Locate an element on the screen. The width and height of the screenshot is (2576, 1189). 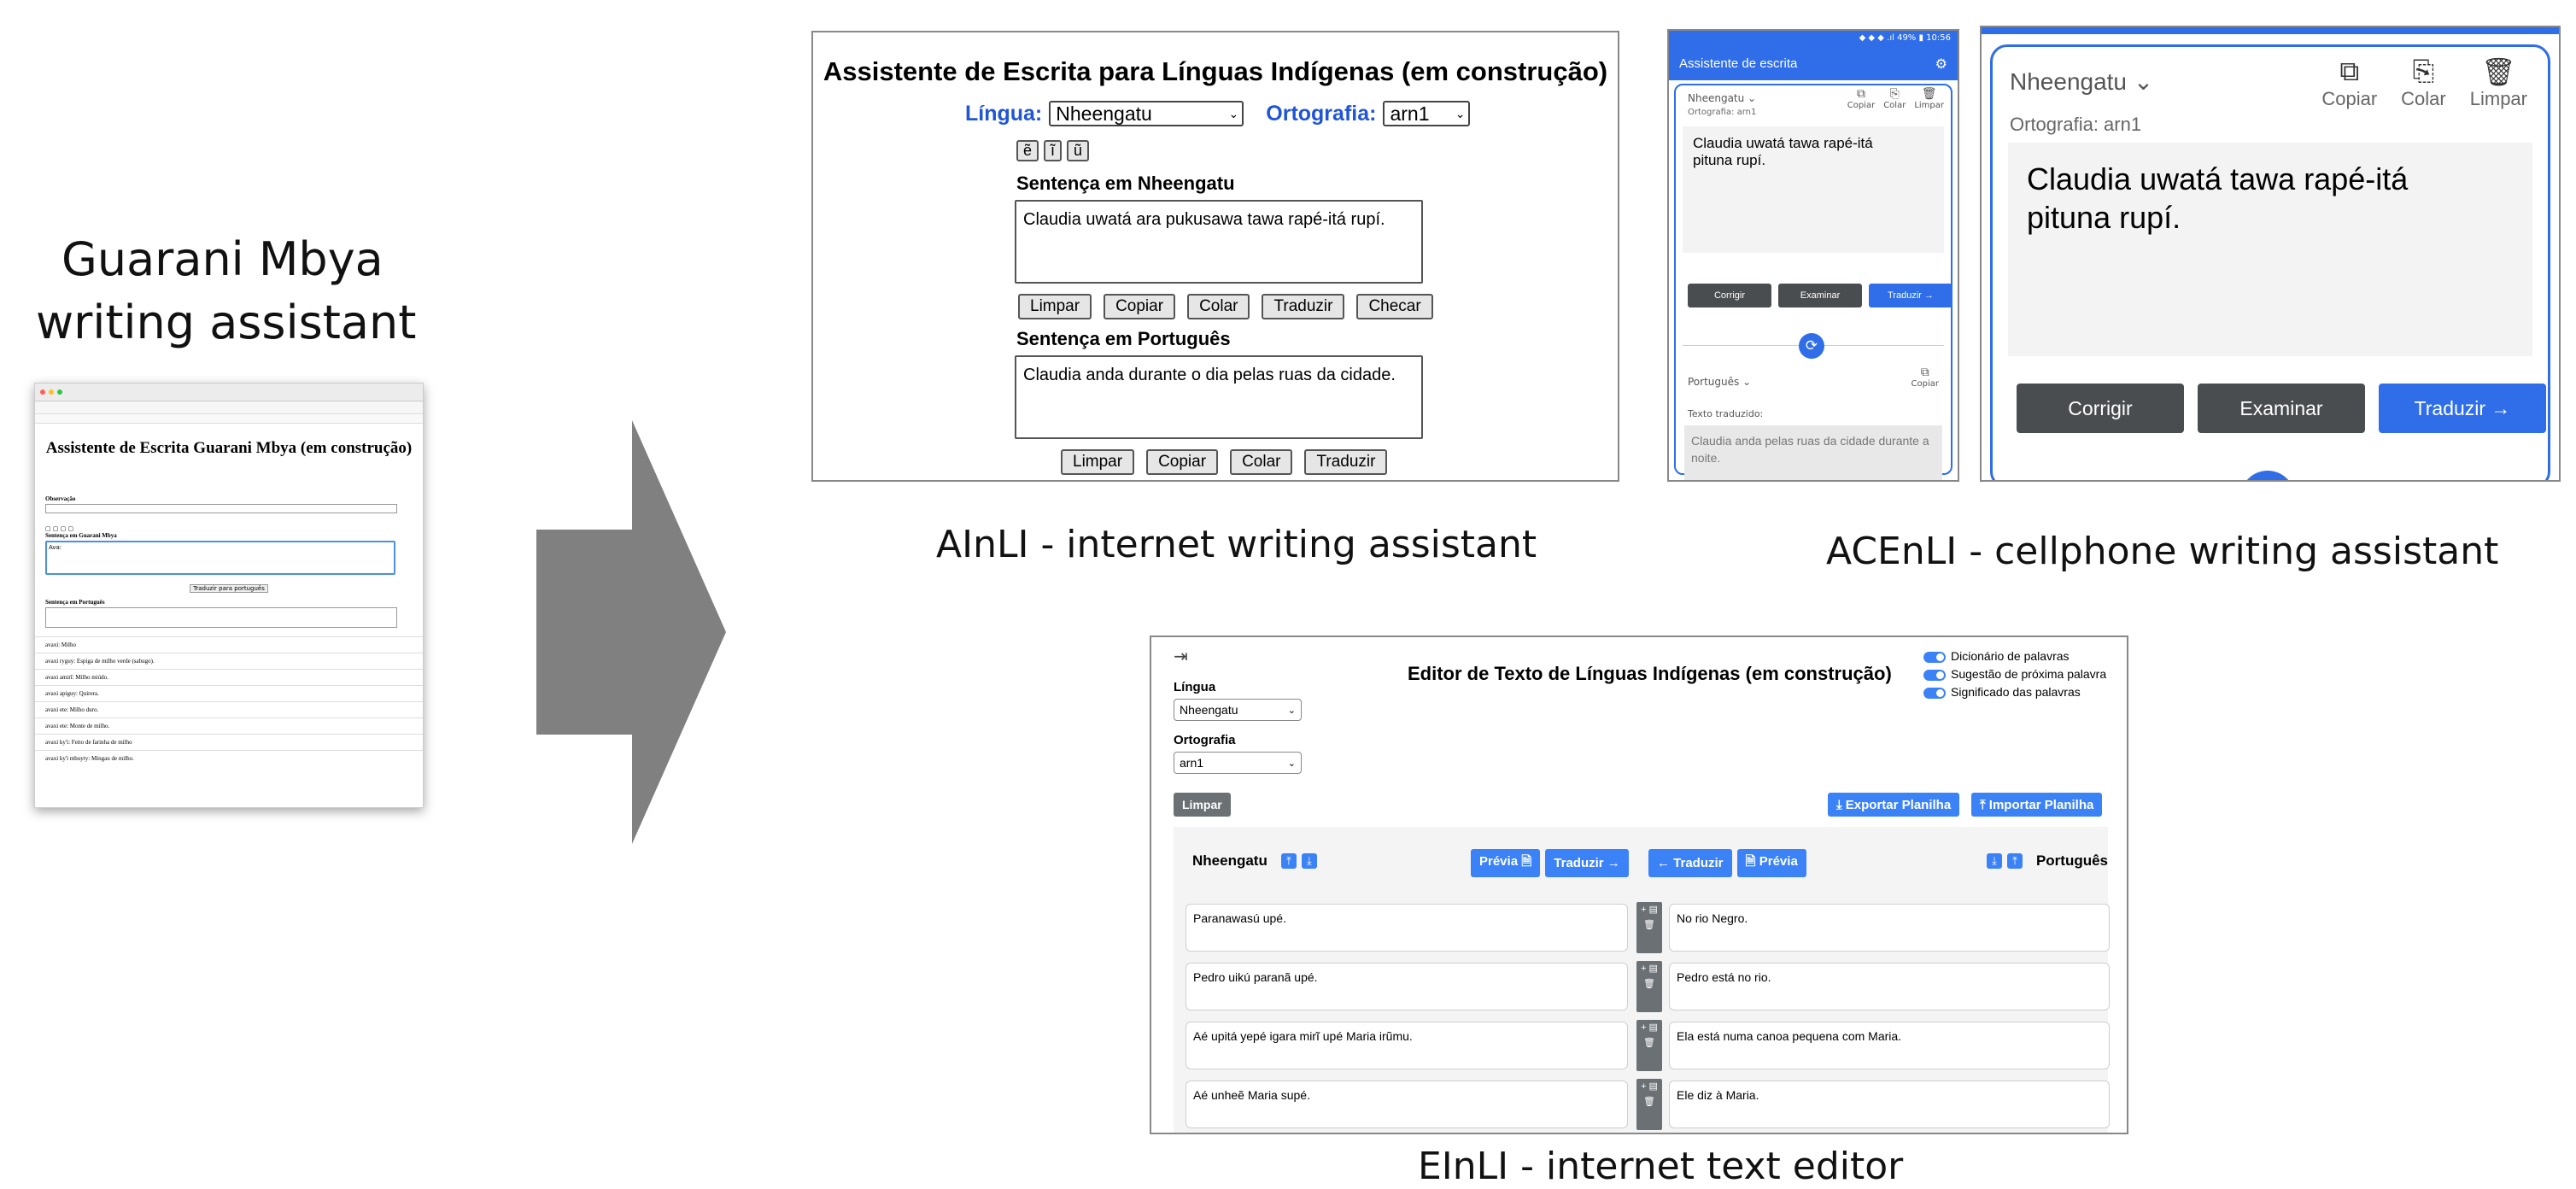
export-button: ⤓ Exportar Planilha is located at coordinates (1894, 805).